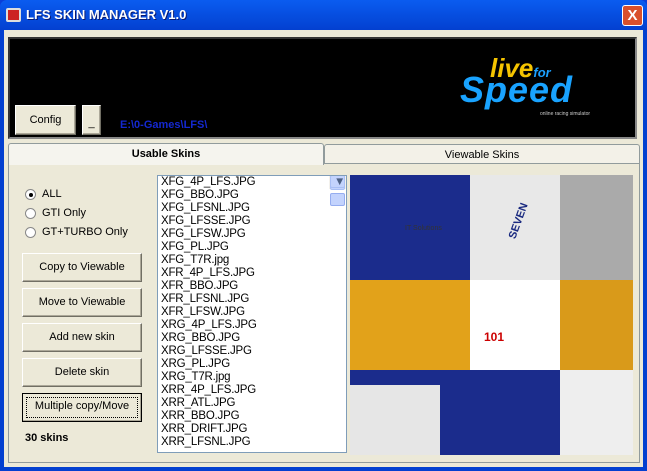 Image resolution: width=647 pixels, height=471 pixels. Describe the element at coordinates (252, 442) in the screenshot. I see `list-item: XRR_LFSNL.JPG` at that location.